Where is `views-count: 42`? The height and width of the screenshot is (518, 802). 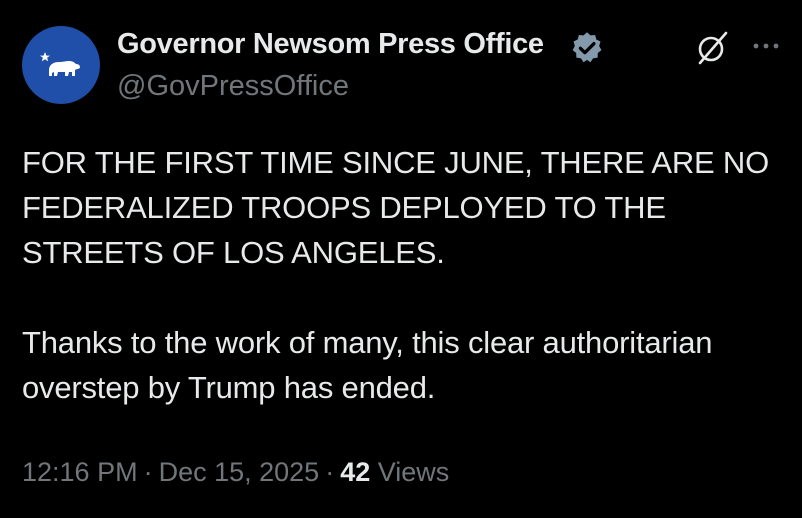
views-count: 42 is located at coordinates (355, 472).